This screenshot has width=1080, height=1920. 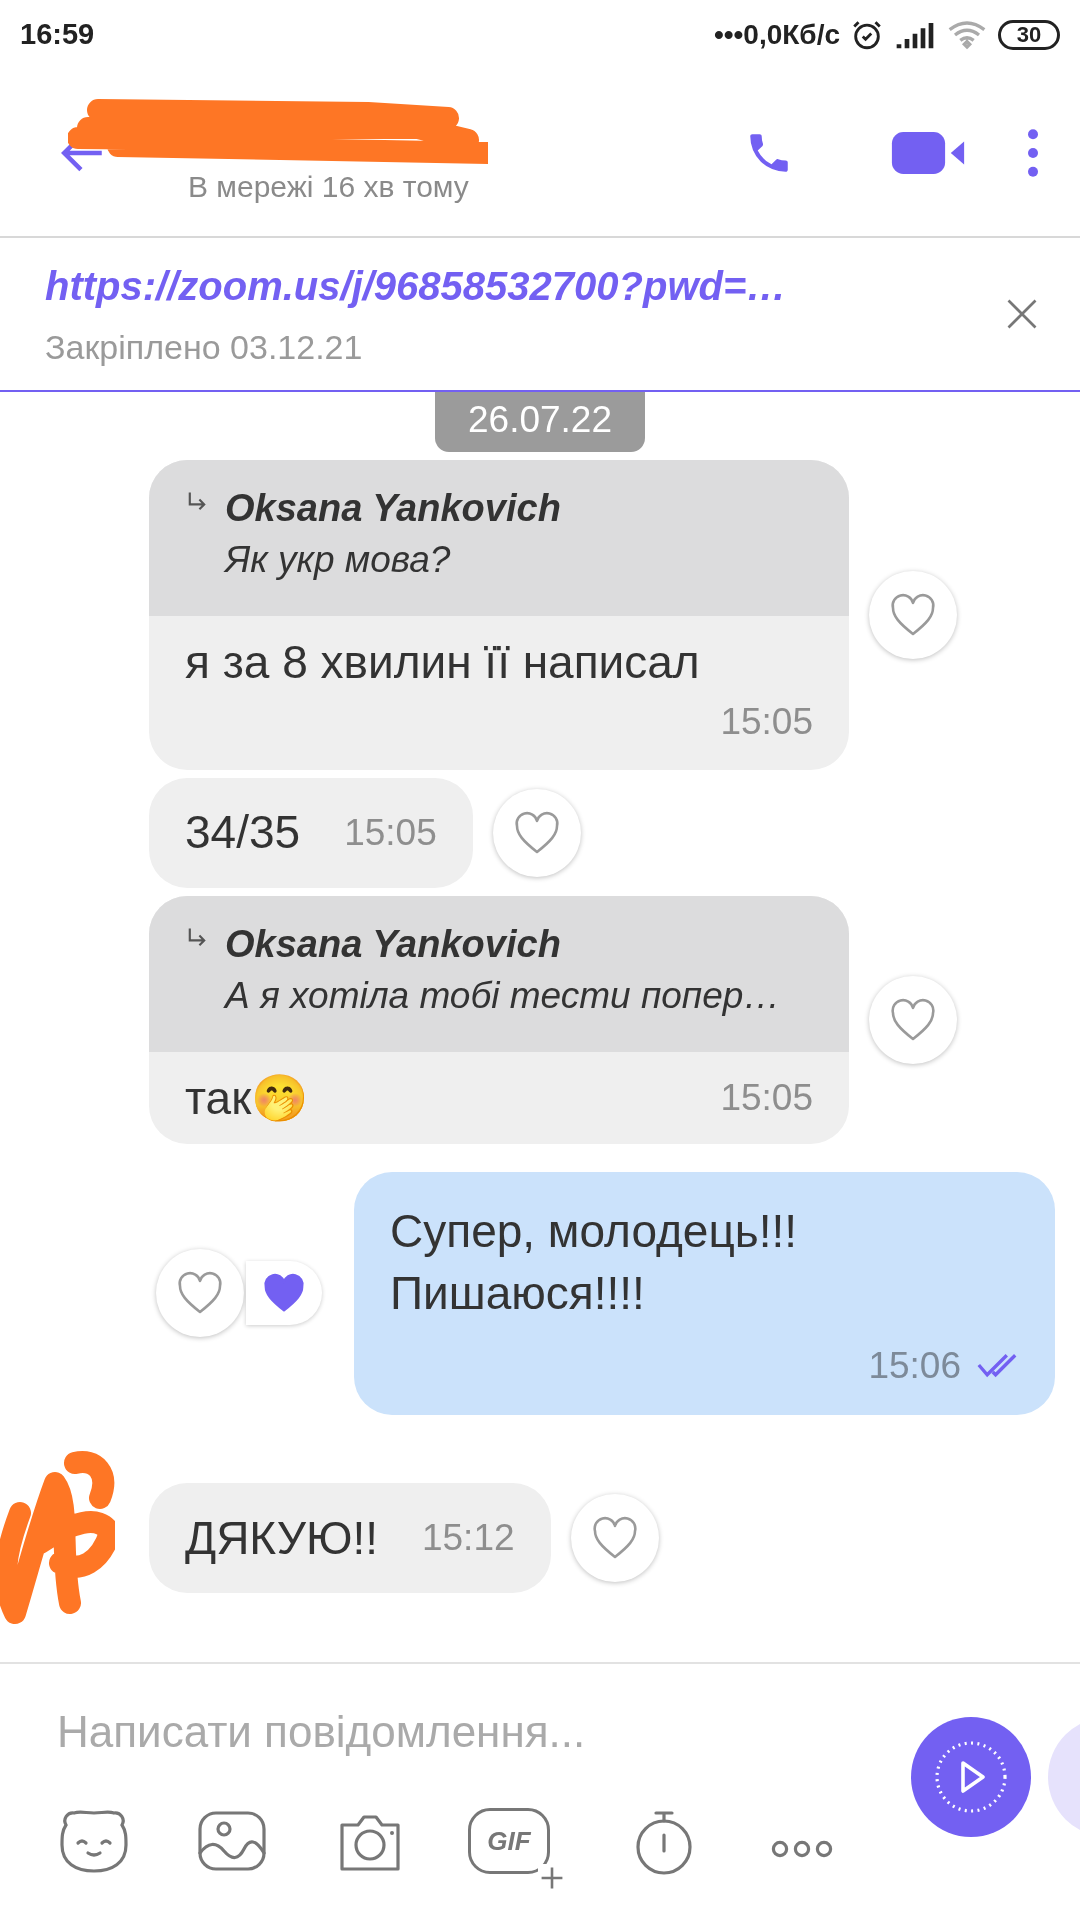 What do you see at coordinates (338, 560) in the screenshot?
I see `quote-text: Як укр мова?` at bounding box center [338, 560].